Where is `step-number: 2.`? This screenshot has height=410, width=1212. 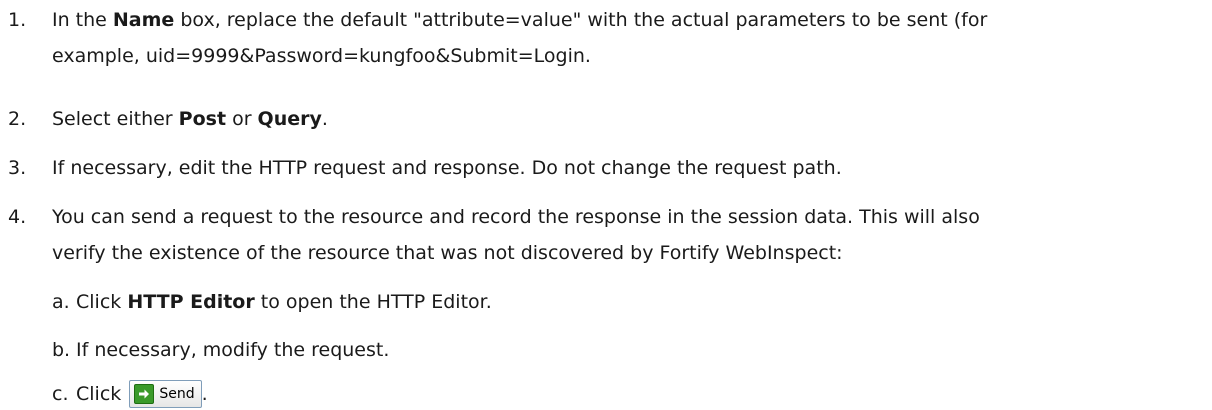 step-number: 2. is located at coordinates (17, 119).